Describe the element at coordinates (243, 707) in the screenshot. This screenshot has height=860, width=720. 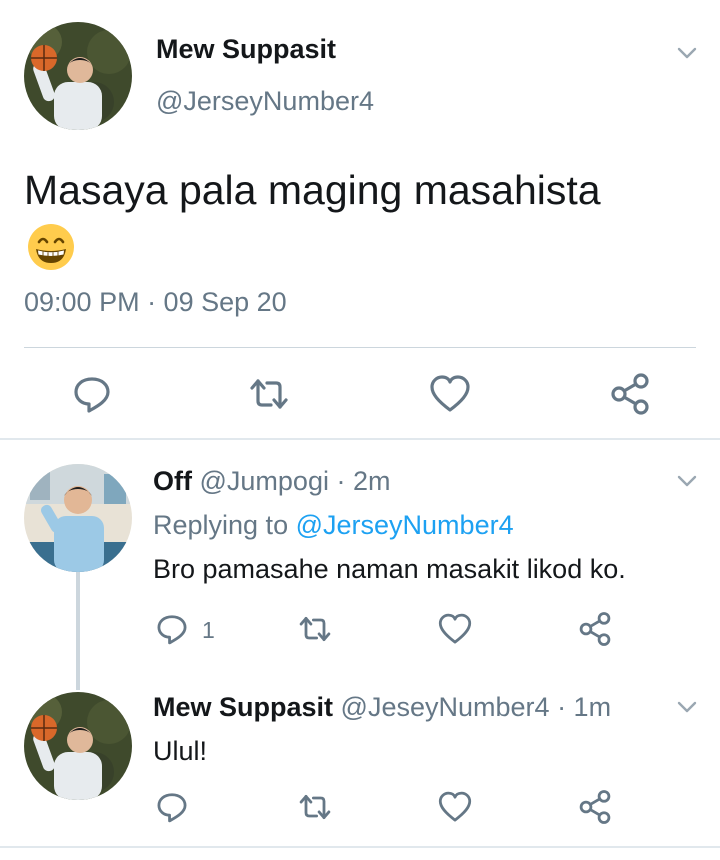
I see `reply-author-name: Mew Suppasit` at that location.